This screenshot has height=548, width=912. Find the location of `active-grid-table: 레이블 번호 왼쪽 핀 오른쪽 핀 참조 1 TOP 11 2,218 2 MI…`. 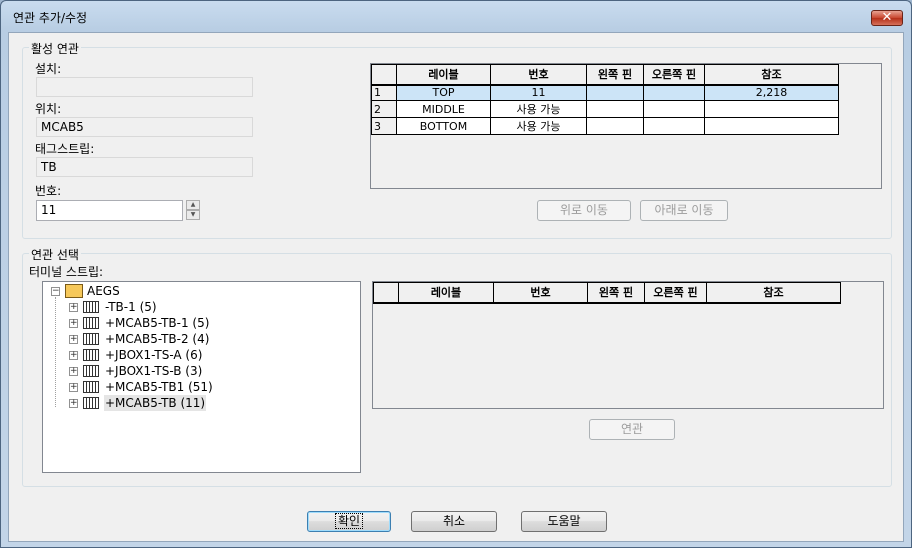

active-grid-table: 레이블 번호 왼쪽 핀 오른쪽 핀 참조 1 TOP 11 2,218 2 MI… is located at coordinates (605, 99).